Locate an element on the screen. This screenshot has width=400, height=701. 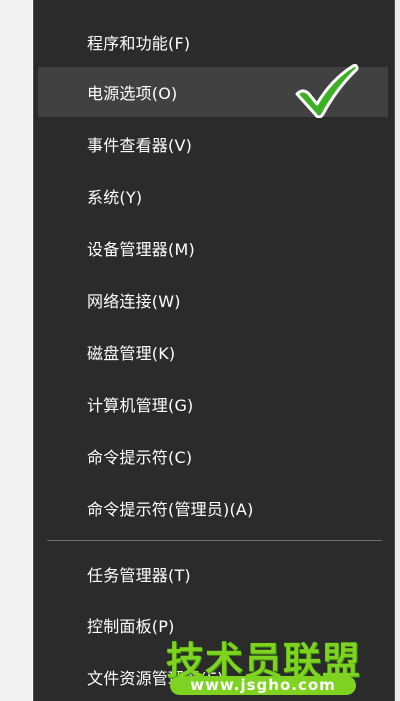
menu-item-label: 计算机管理(G) is located at coordinates (140, 405).